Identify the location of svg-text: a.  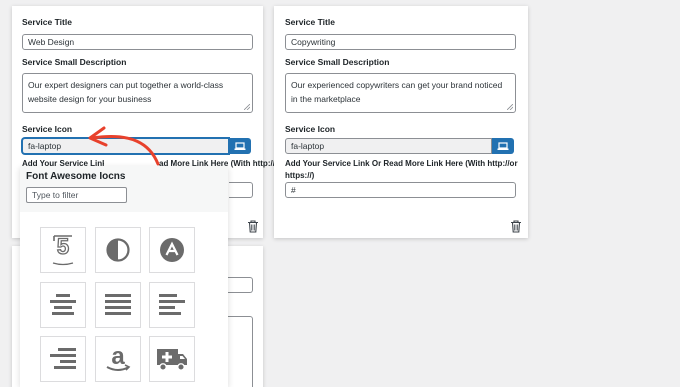
(118, 357).